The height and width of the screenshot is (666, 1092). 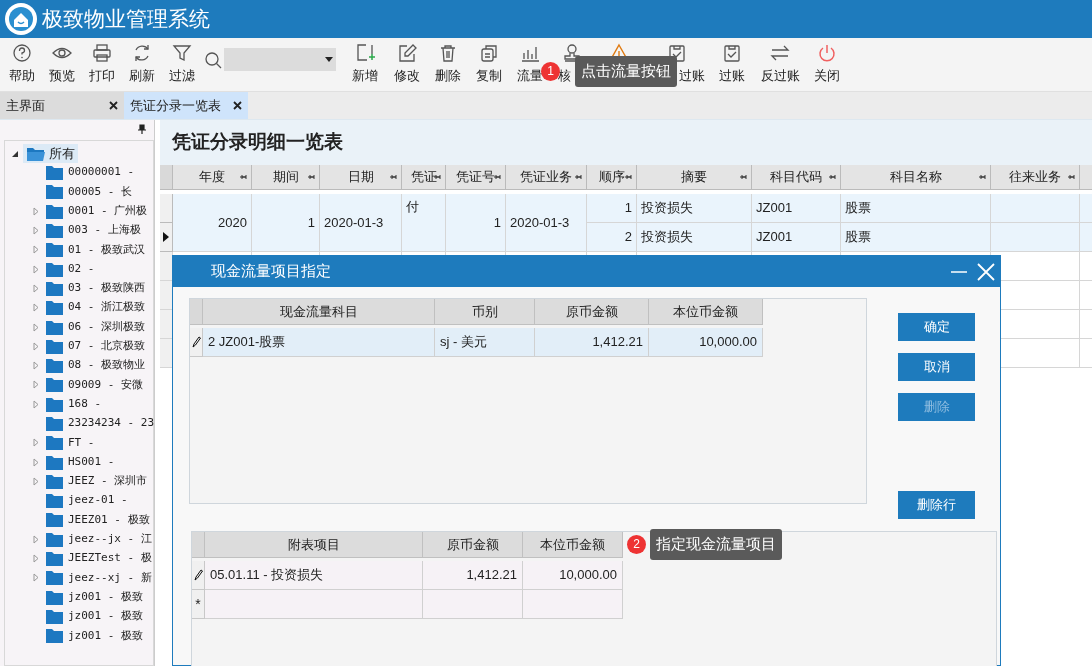 I want to click on table-cell: 2 JZ001-股票, so click(x=319, y=342).